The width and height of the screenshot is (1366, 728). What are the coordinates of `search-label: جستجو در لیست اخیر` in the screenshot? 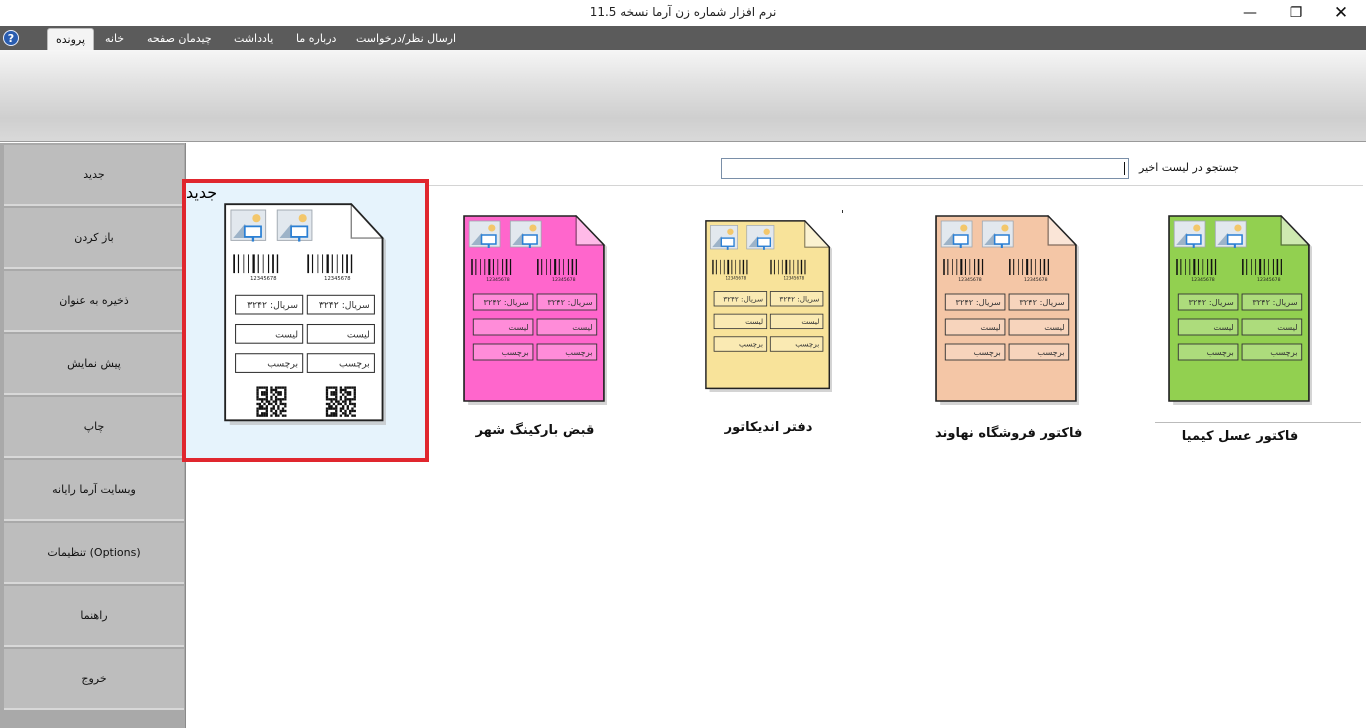 It's located at (1189, 167).